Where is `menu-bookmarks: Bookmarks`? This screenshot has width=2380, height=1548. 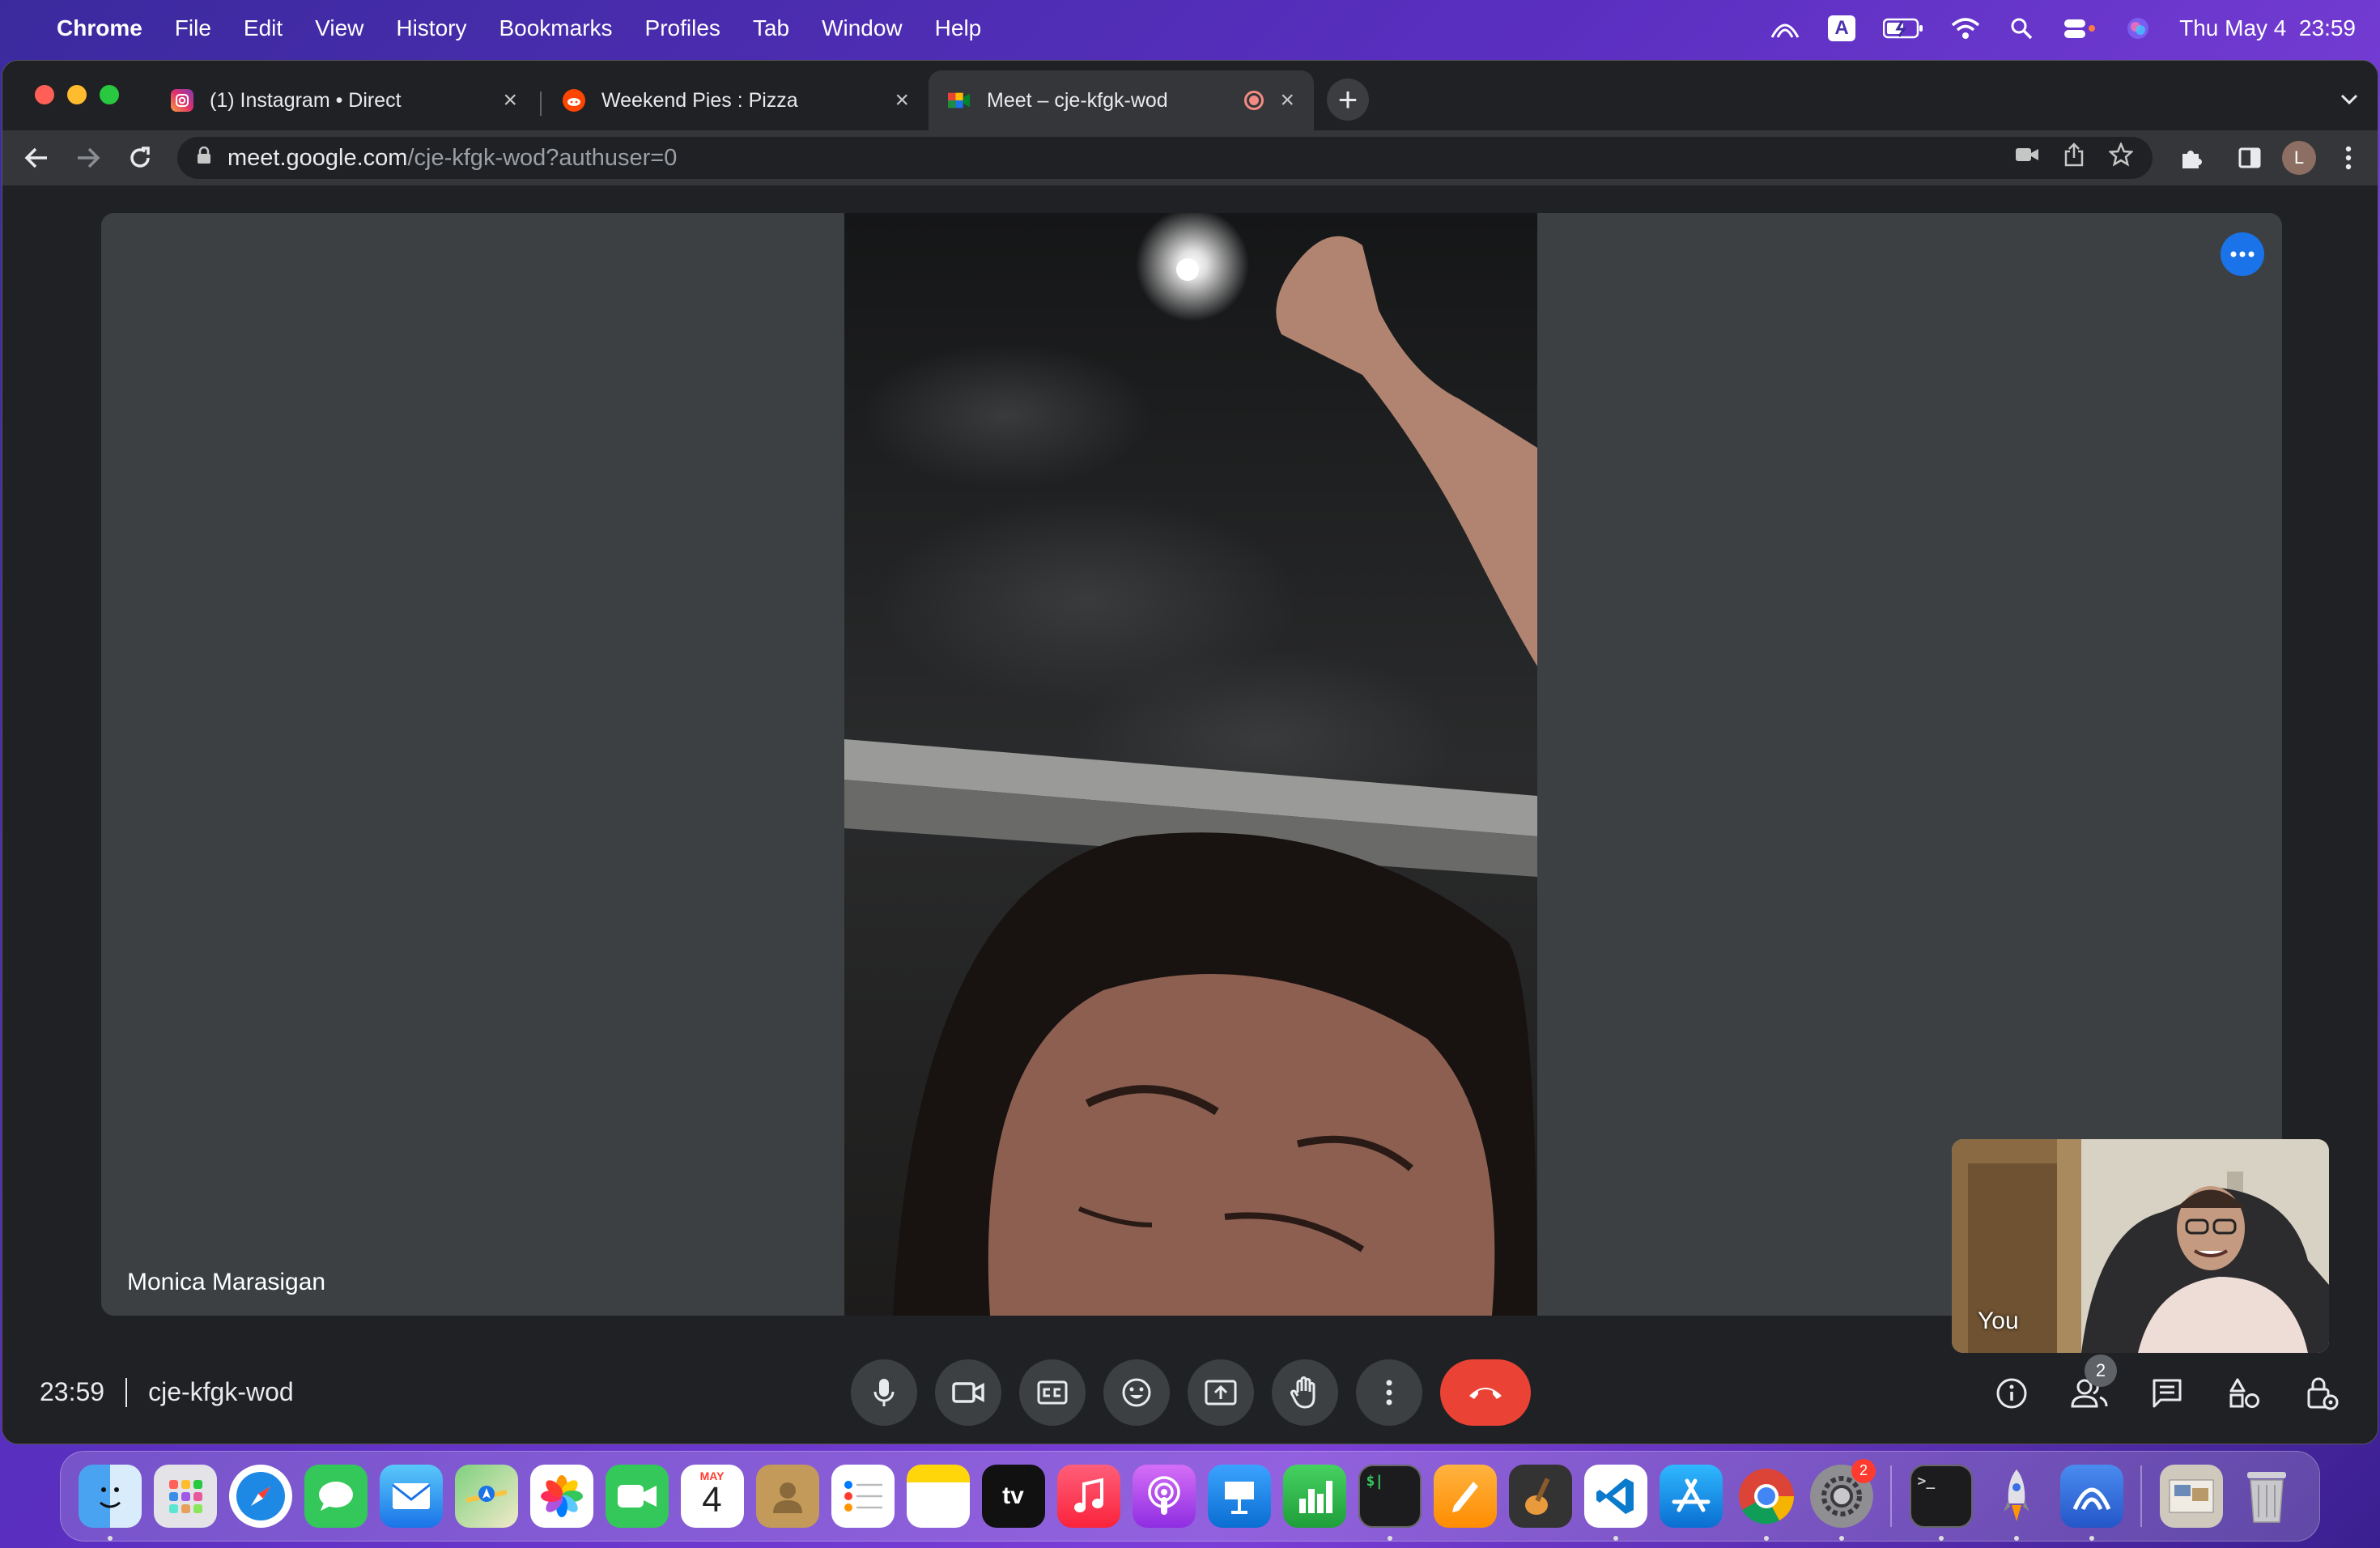
menu-bookmarks: Bookmarks is located at coordinates (555, 28).